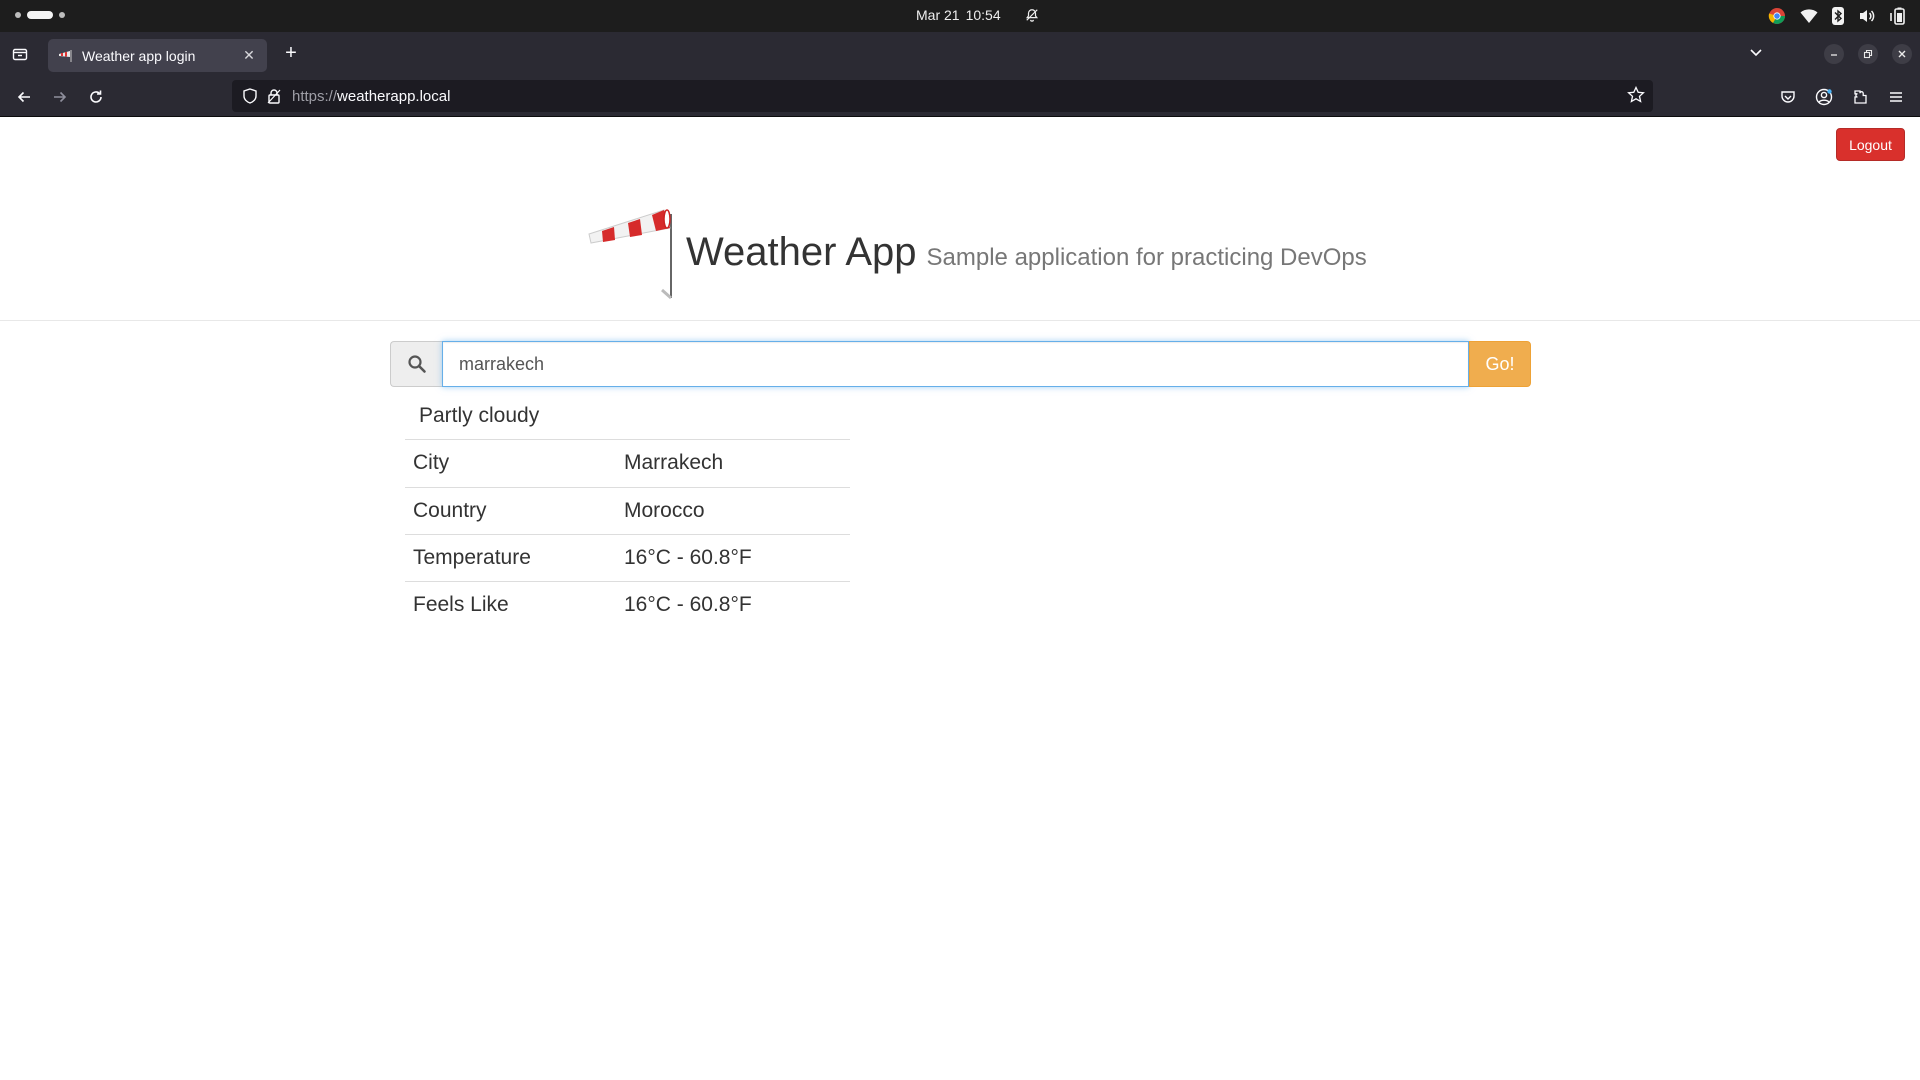 This screenshot has height=1080, width=1920. I want to click on weather-condition: Partly cloudy, so click(627, 416).